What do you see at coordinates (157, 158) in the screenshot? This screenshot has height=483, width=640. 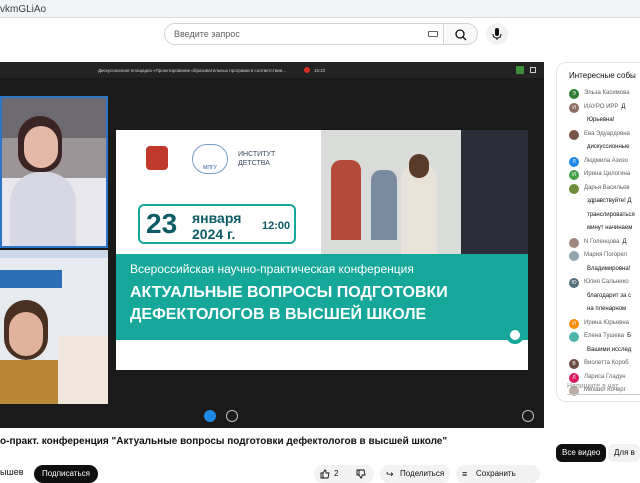 I see `ministry-emblem-icon` at bounding box center [157, 158].